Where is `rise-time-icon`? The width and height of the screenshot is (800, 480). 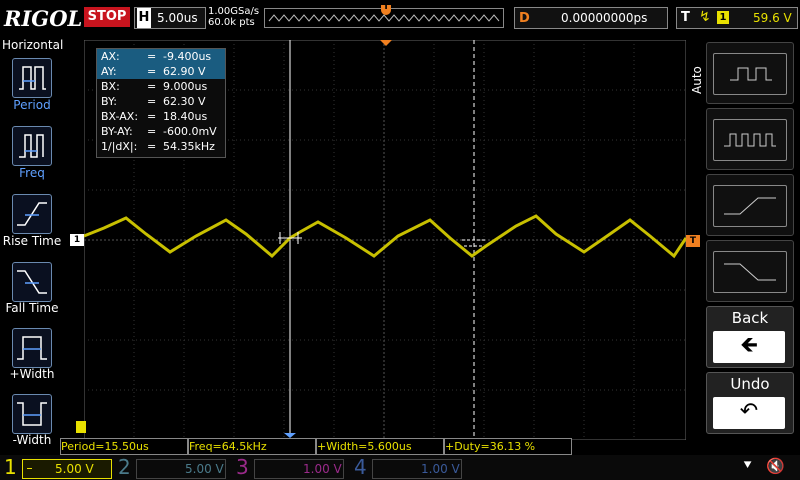
rise-time-icon is located at coordinates (32, 214).